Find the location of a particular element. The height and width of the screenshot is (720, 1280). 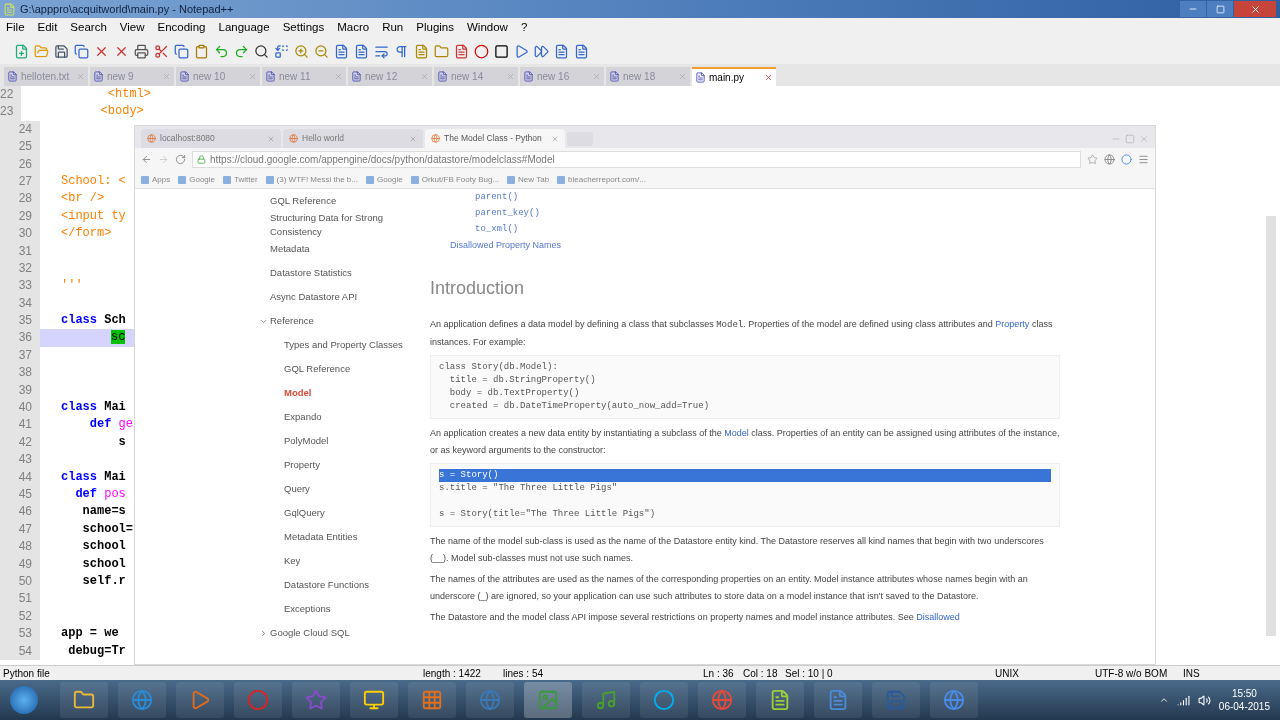

menu-item: File is located at coordinates (15, 28).